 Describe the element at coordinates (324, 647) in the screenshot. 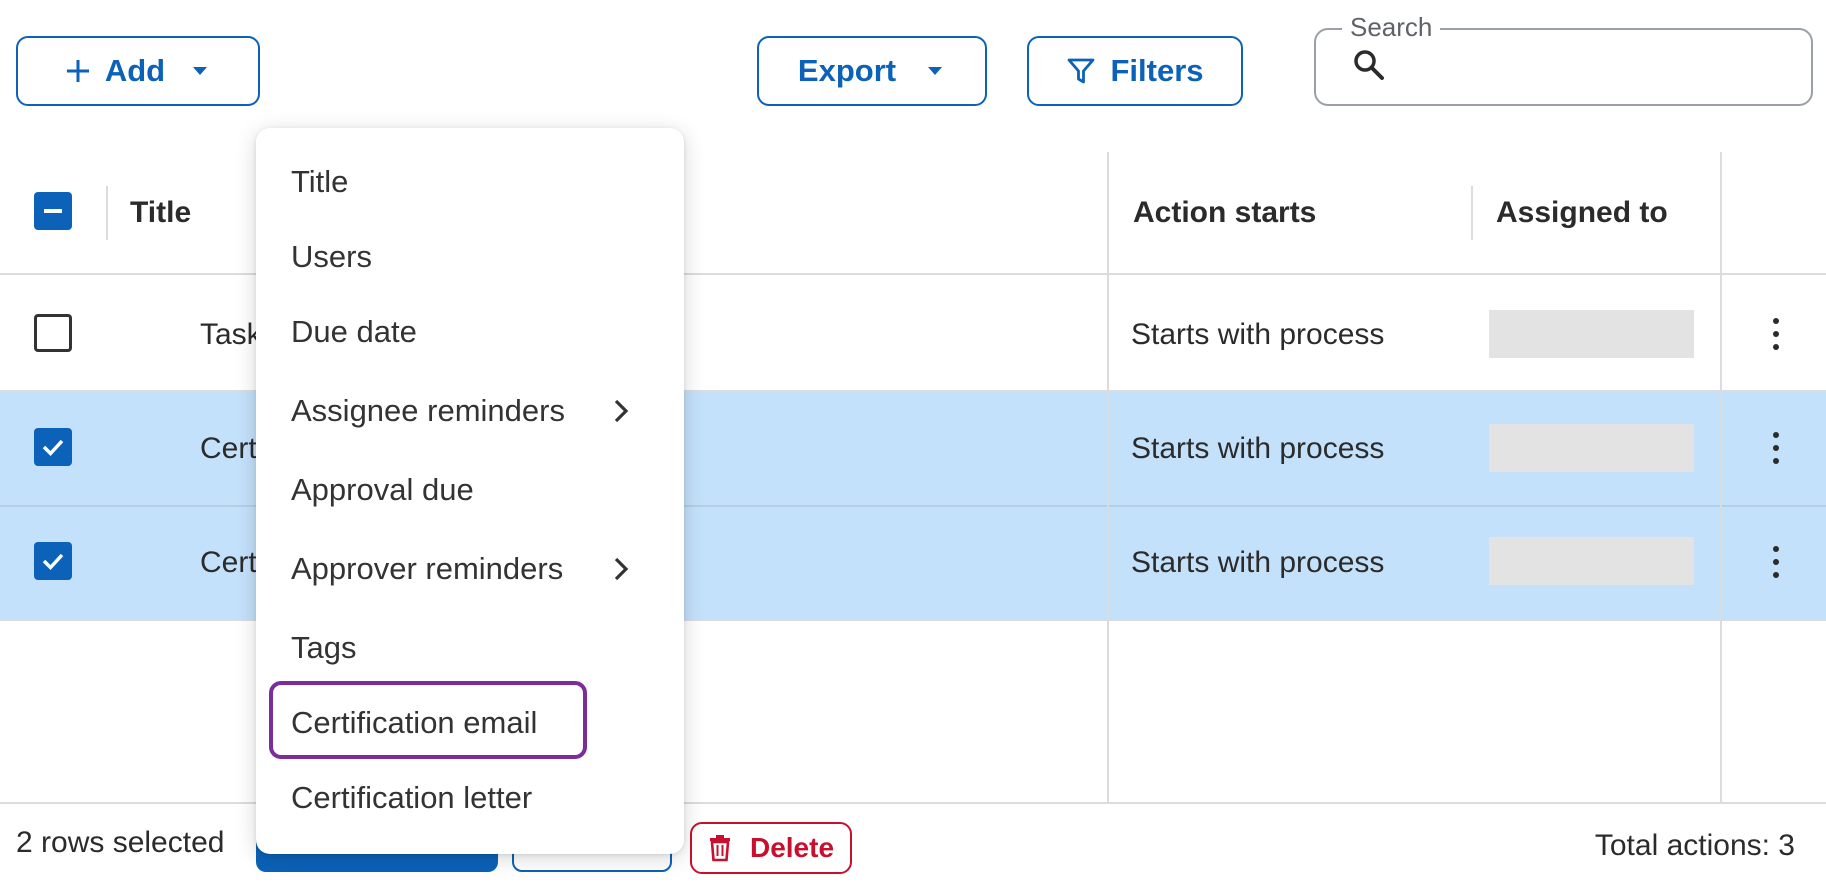

I see `menu-item-label: Tags` at that location.